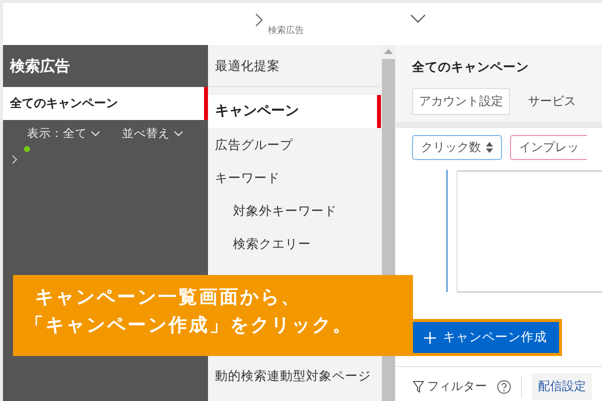  What do you see at coordinates (552, 101) in the screenshot?
I see `nav-link: サービス` at bounding box center [552, 101].